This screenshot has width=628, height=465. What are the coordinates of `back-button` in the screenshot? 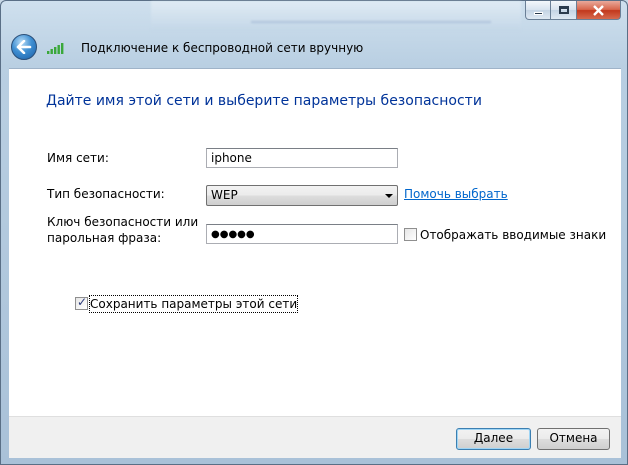 It's located at (24, 47).